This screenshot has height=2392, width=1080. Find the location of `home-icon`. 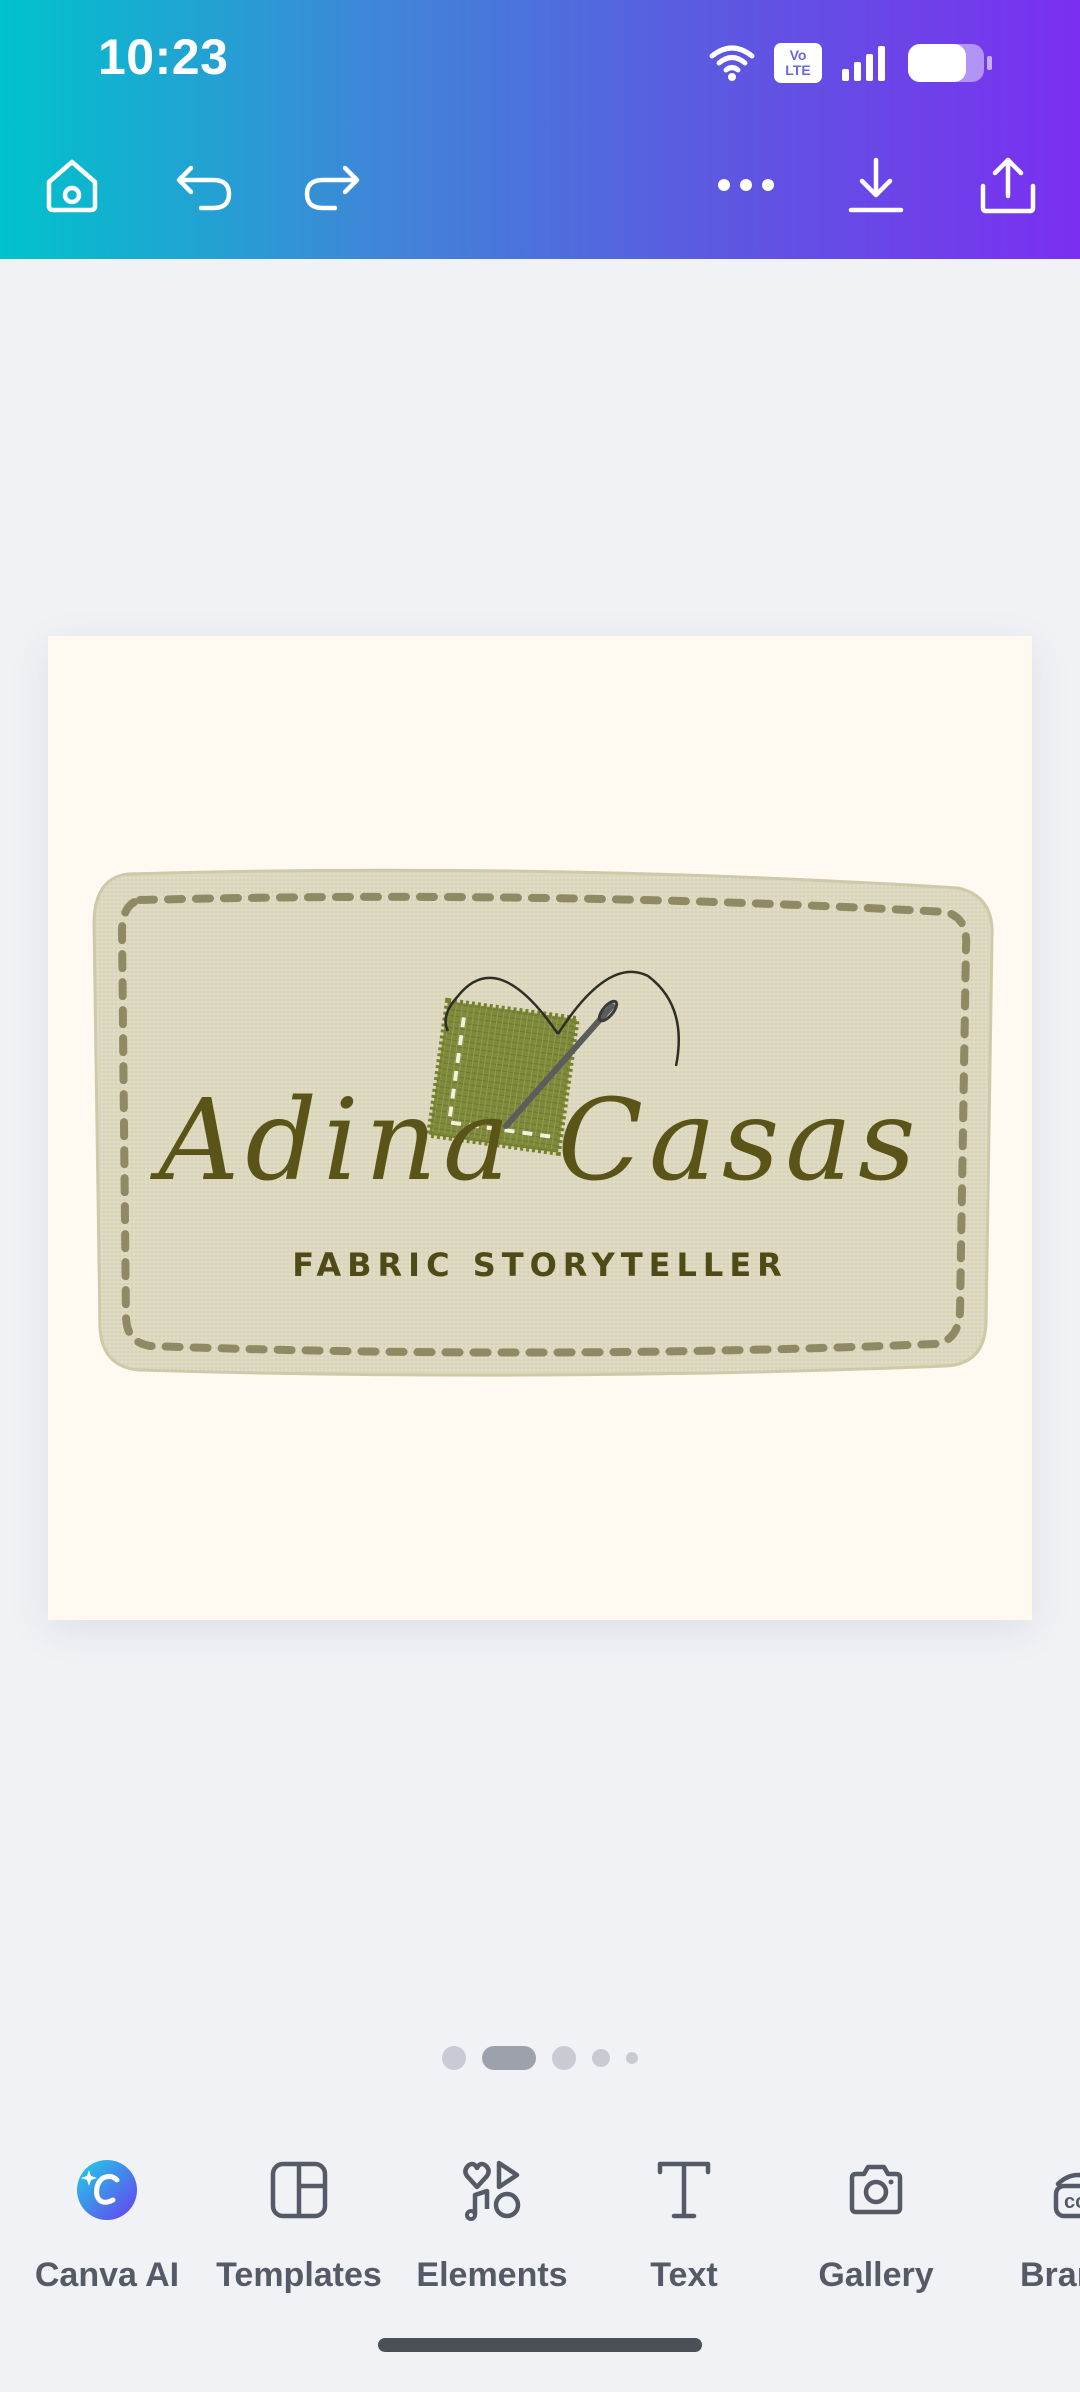

home-icon is located at coordinates (72, 186).